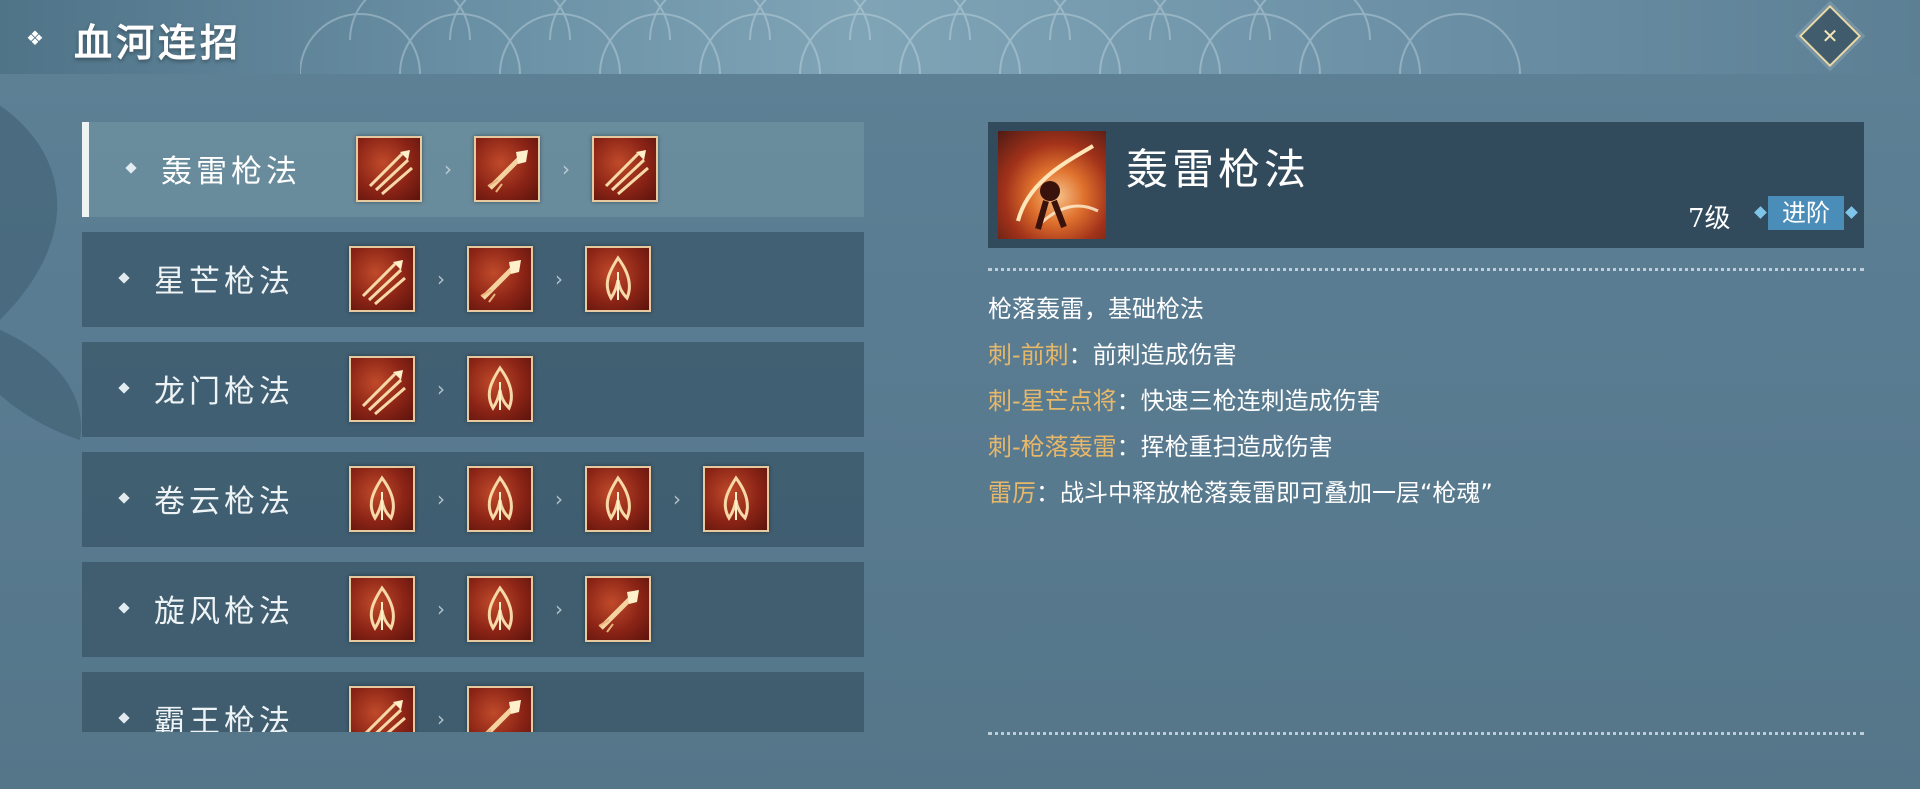 Image resolution: width=1920 pixels, height=789 pixels. I want to click on effect-text: 挥枪重扫造成伤害, so click(1236, 447).